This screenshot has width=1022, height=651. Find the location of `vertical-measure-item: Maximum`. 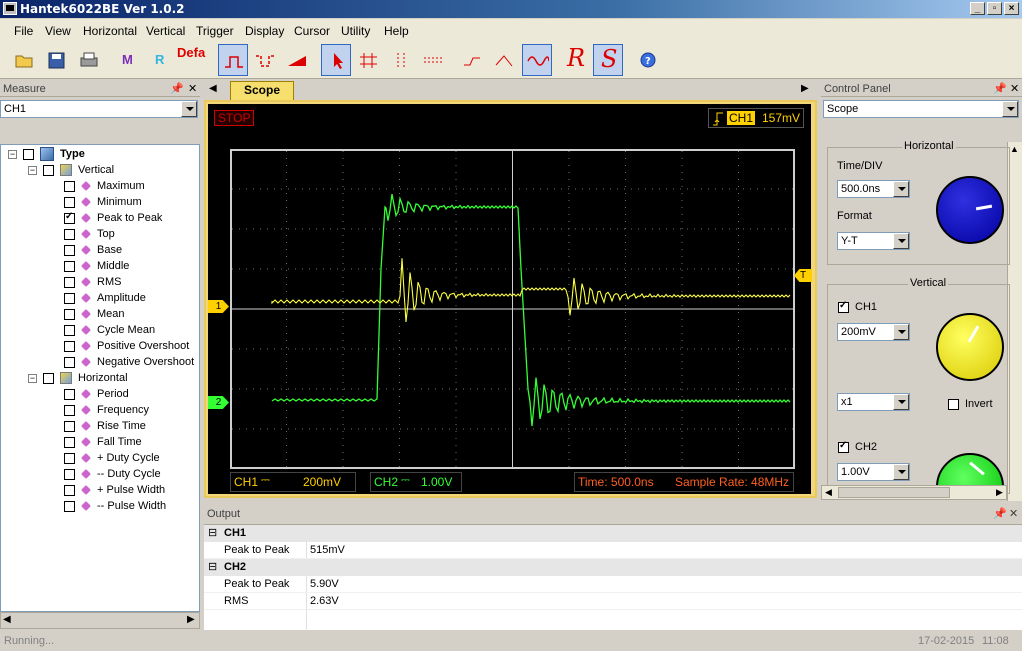

vertical-measure-item: Maximum is located at coordinates (104, 186).